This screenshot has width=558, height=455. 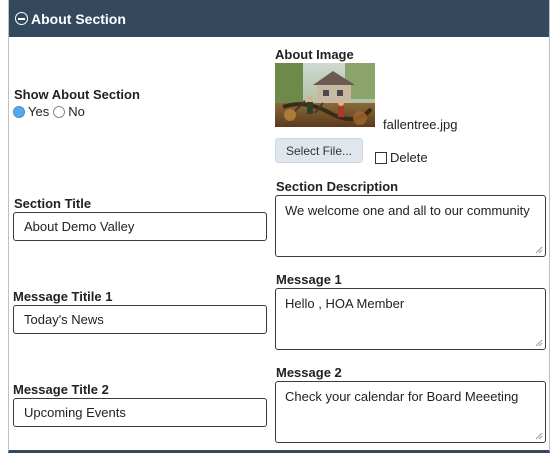 What do you see at coordinates (402, 396) in the screenshot?
I see `message-2-text: Check your calendar for Board Meeeting` at bounding box center [402, 396].